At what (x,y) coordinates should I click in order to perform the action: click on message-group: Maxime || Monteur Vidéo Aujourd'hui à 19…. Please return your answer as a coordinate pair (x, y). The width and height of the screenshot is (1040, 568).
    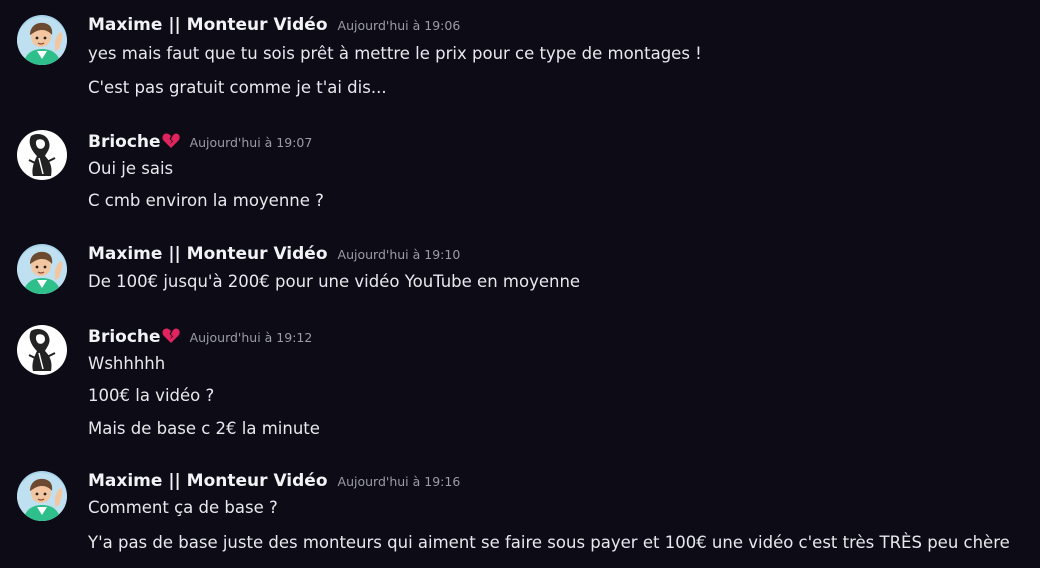
    Looking at the image, I should click on (520, 274).